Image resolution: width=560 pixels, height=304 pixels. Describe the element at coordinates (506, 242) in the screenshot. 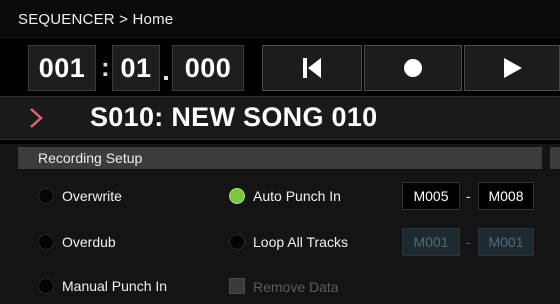

I see `loop-end-field: M001` at that location.